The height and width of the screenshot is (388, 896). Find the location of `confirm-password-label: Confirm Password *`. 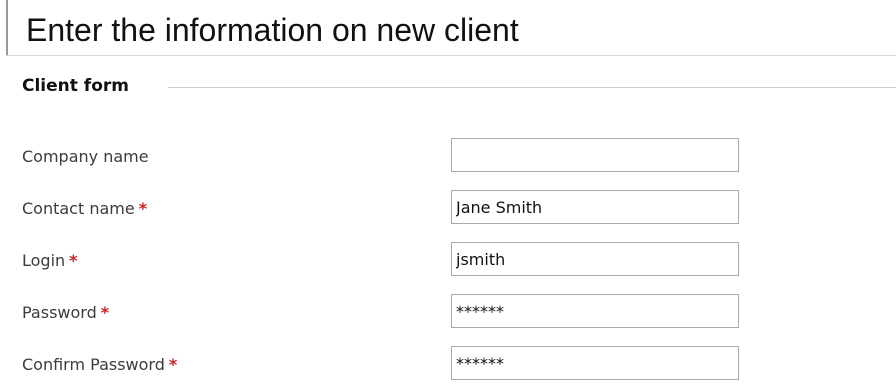

confirm-password-label: Confirm Password * is located at coordinates (100, 364).